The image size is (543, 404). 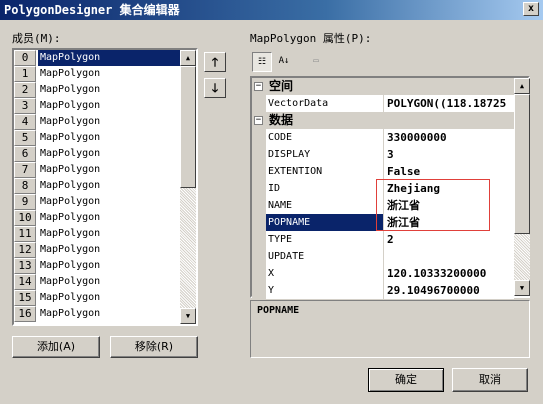 What do you see at coordinates (188, 316) in the screenshot?
I see `scroll-down-button: ▼` at bounding box center [188, 316].